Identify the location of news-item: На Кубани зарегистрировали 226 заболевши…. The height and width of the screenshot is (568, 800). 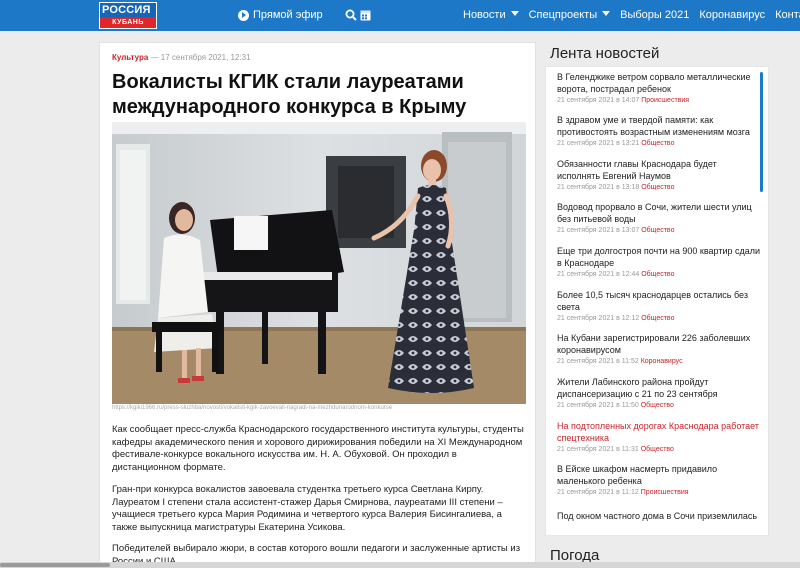
(659, 349).